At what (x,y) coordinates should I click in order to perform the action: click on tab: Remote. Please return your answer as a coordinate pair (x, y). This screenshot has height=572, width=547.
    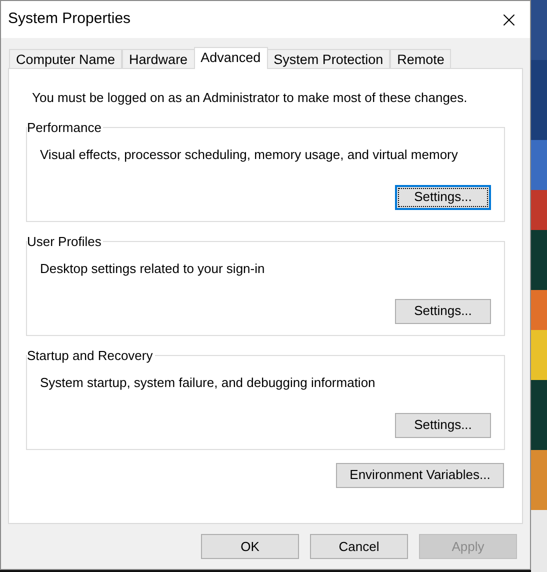
    Looking at the image, I should click on (421, 59).